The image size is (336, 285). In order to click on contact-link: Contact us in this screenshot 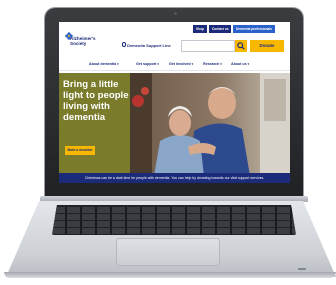, I will do `click(220, 29)`.